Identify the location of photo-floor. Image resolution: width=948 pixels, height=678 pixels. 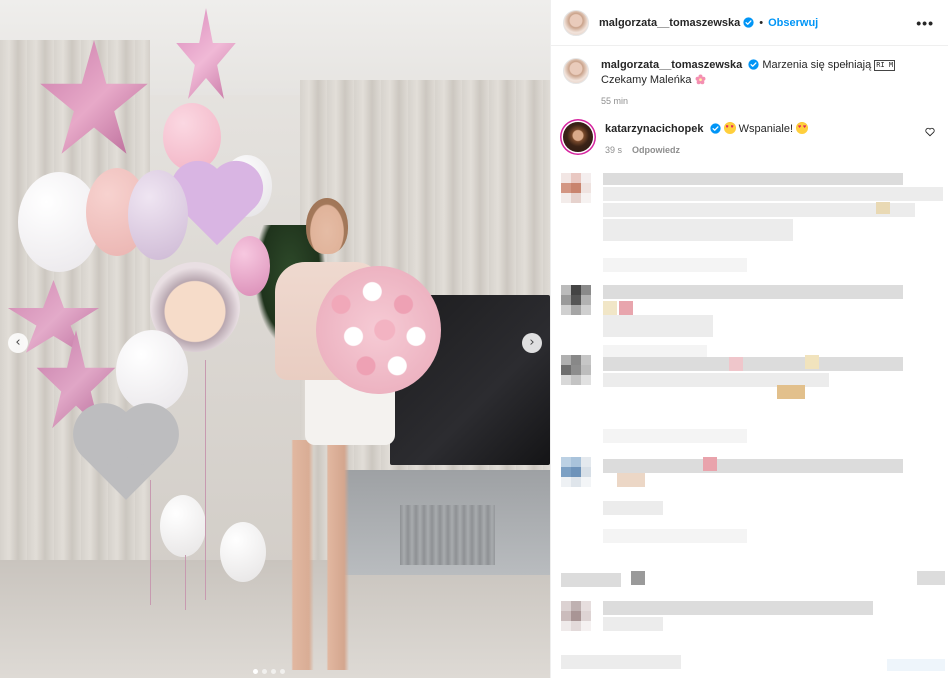
(275, 619).